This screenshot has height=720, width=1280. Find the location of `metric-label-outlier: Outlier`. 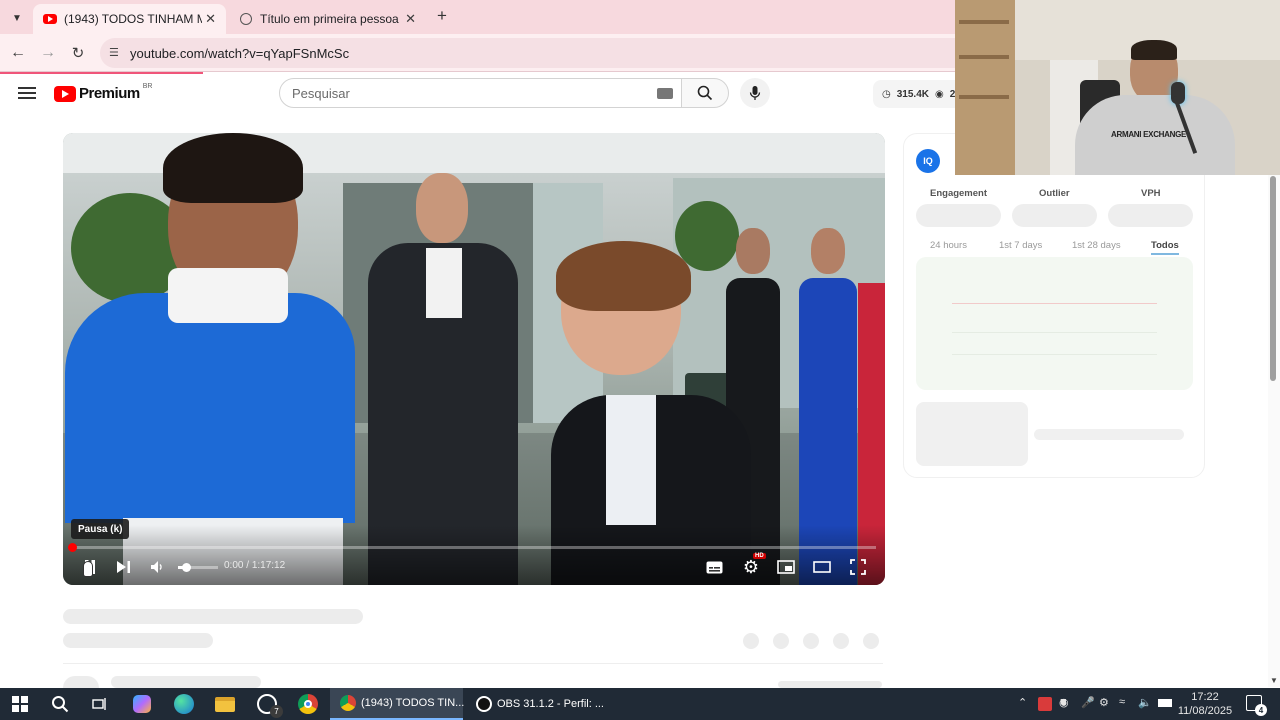

metric-label-outlier: Outlier is located at coordinates (1054, 193).